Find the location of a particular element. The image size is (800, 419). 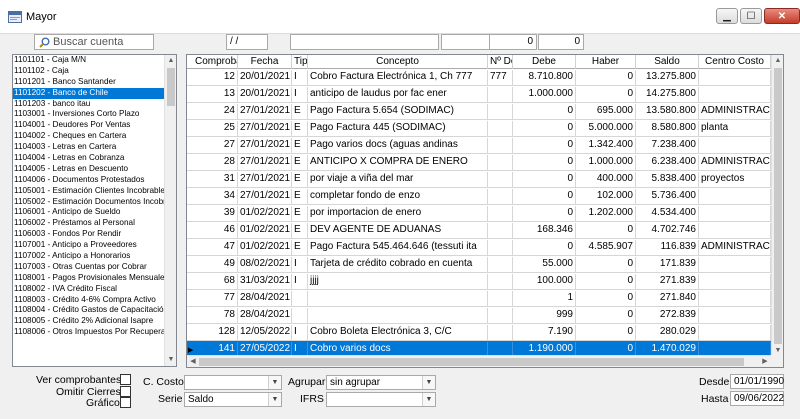

account-list-item: 1101201 - Banco Santander is located at coordinates (94, 82).